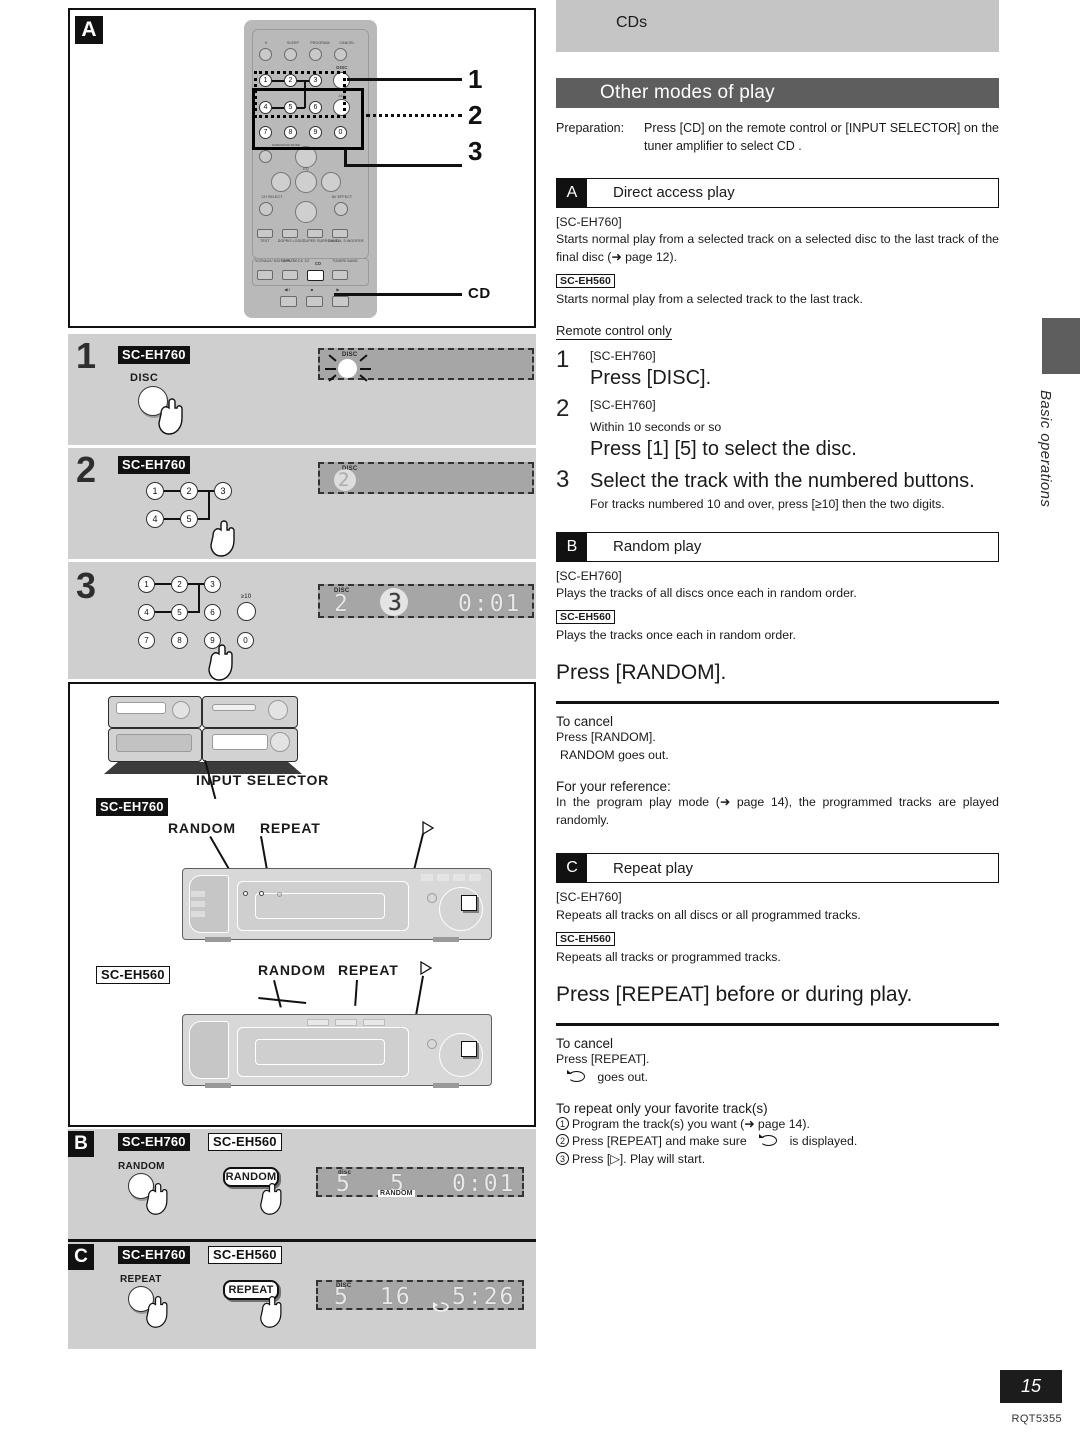 Image resolution: width=1080 pixels, height=1441 pixels. I want to click on deck-560-extra-key, so click(374, 1022).